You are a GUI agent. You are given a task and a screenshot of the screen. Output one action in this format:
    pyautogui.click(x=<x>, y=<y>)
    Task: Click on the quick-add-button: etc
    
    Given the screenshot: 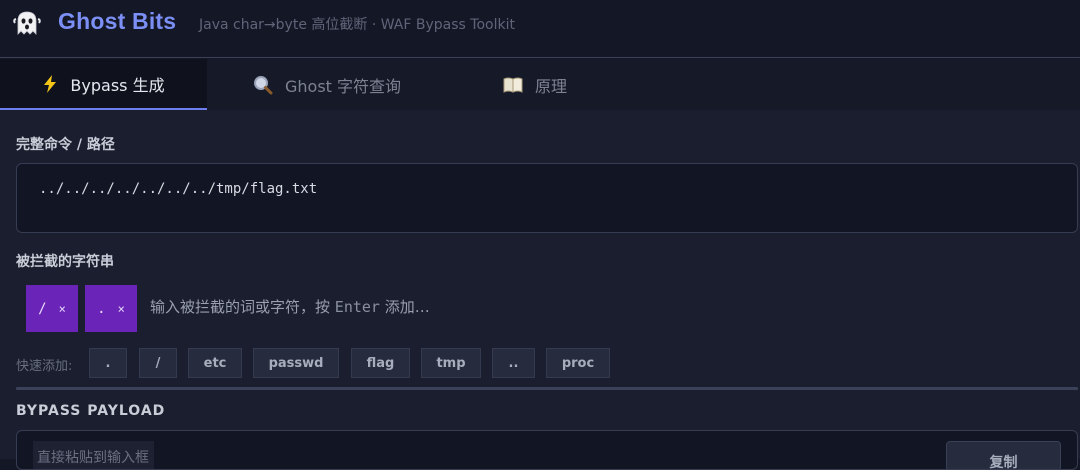 What is the action you would take?
    pyautogui.click(x=215, y=363)
    